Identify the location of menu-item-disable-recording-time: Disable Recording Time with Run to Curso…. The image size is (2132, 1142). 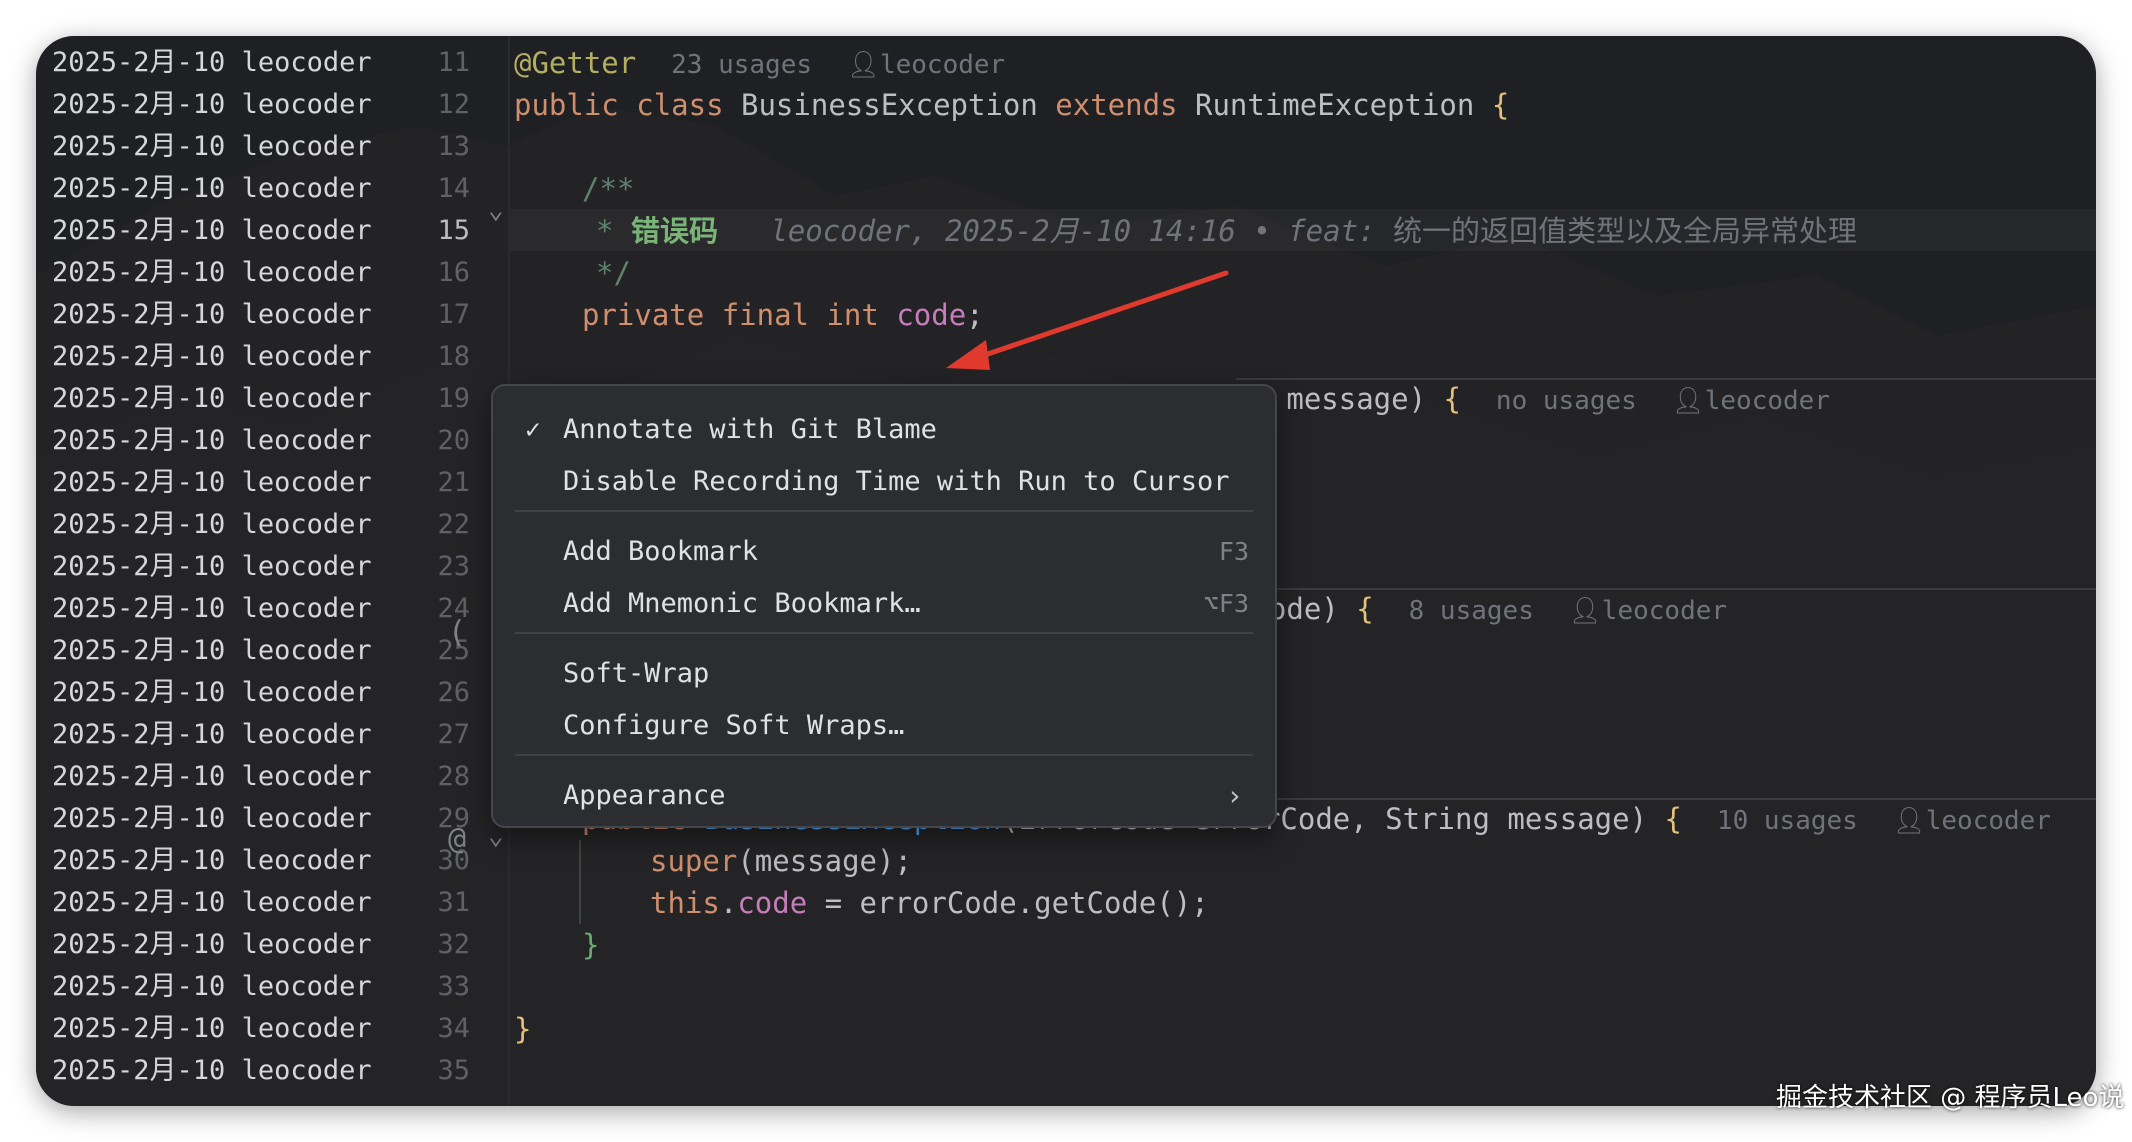
(884, 482).